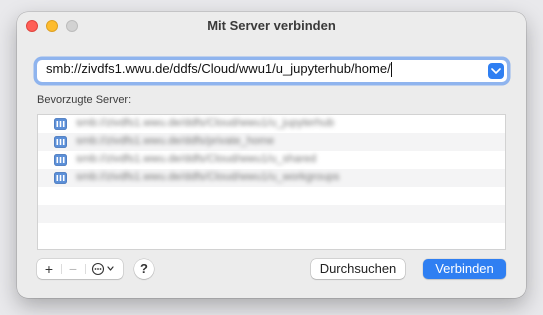 Image resolution: width=543 pixels, height=315 pixels. I want to click on connect-button: Verbinden, so click(464, 269).